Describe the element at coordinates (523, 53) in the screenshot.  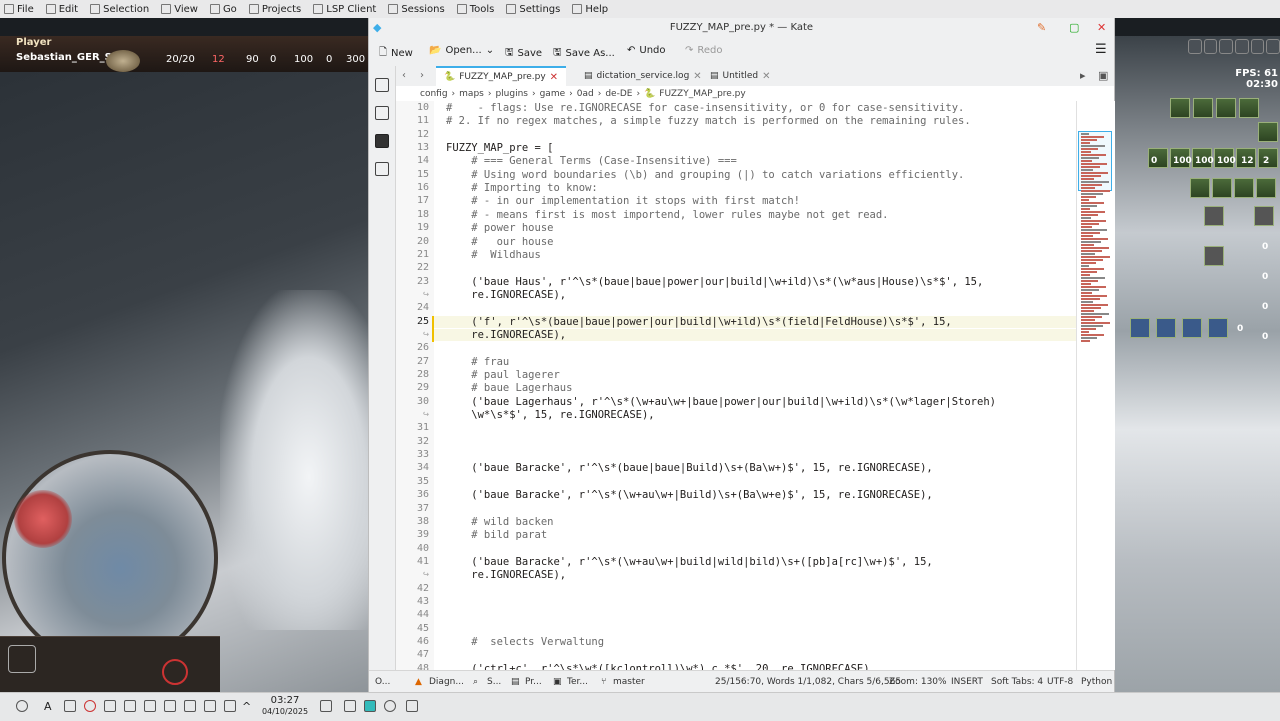
I see `save-button: 🖫 Save` at that location.